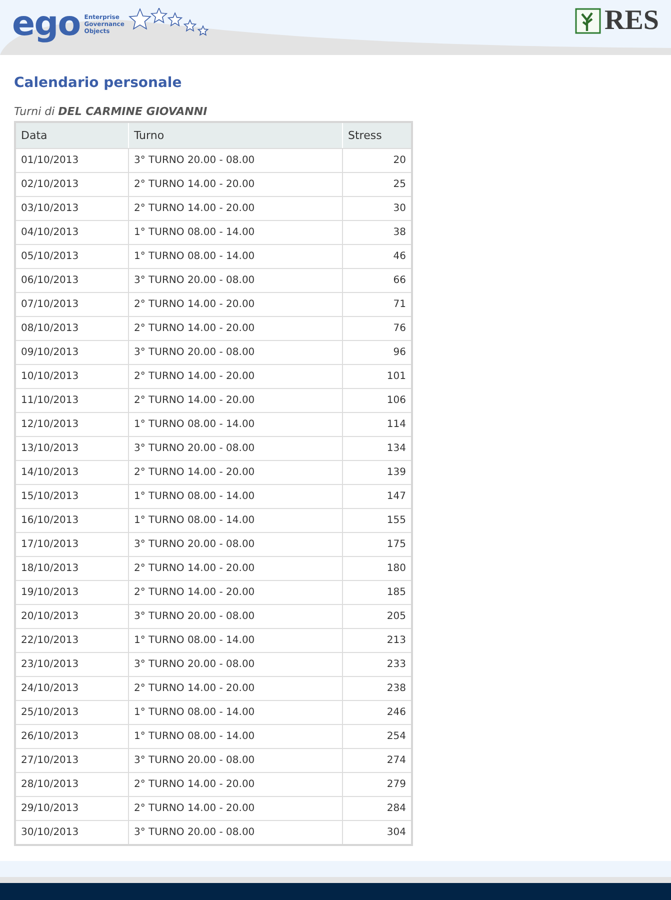  What do you see at coordinates (376, 328) in the screenshot?
I see `table-cell: 76` at bounding box center [376, 328].